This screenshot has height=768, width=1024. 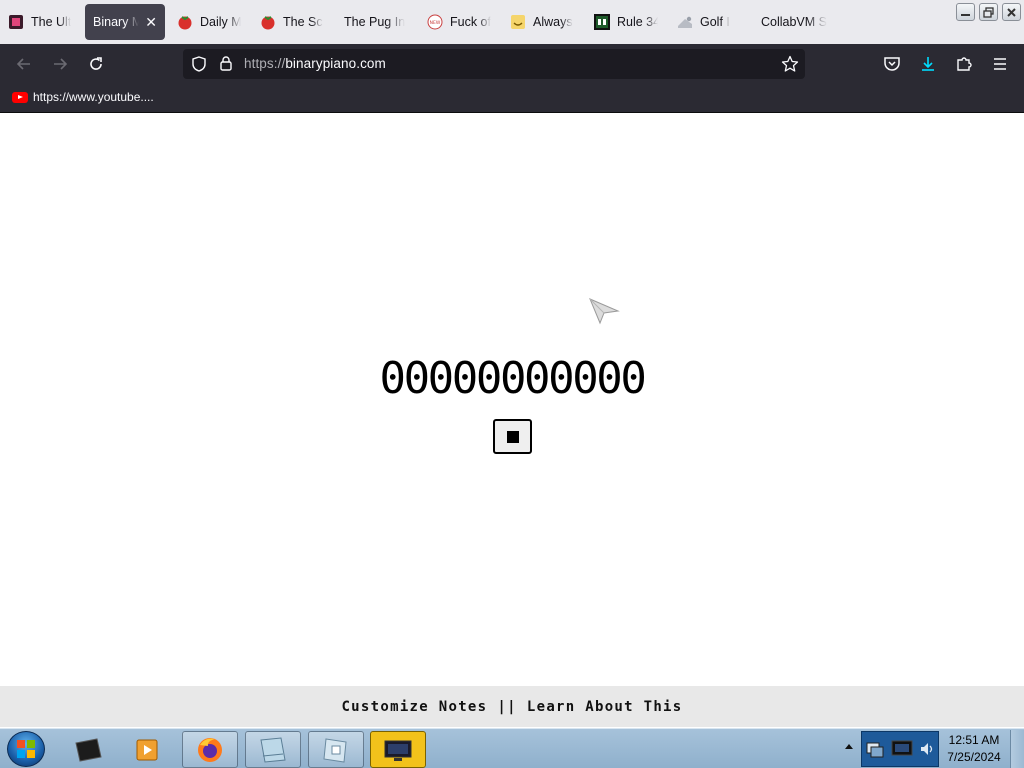 I want to click on monitor-tray-icon, so click(x=902, y=749).